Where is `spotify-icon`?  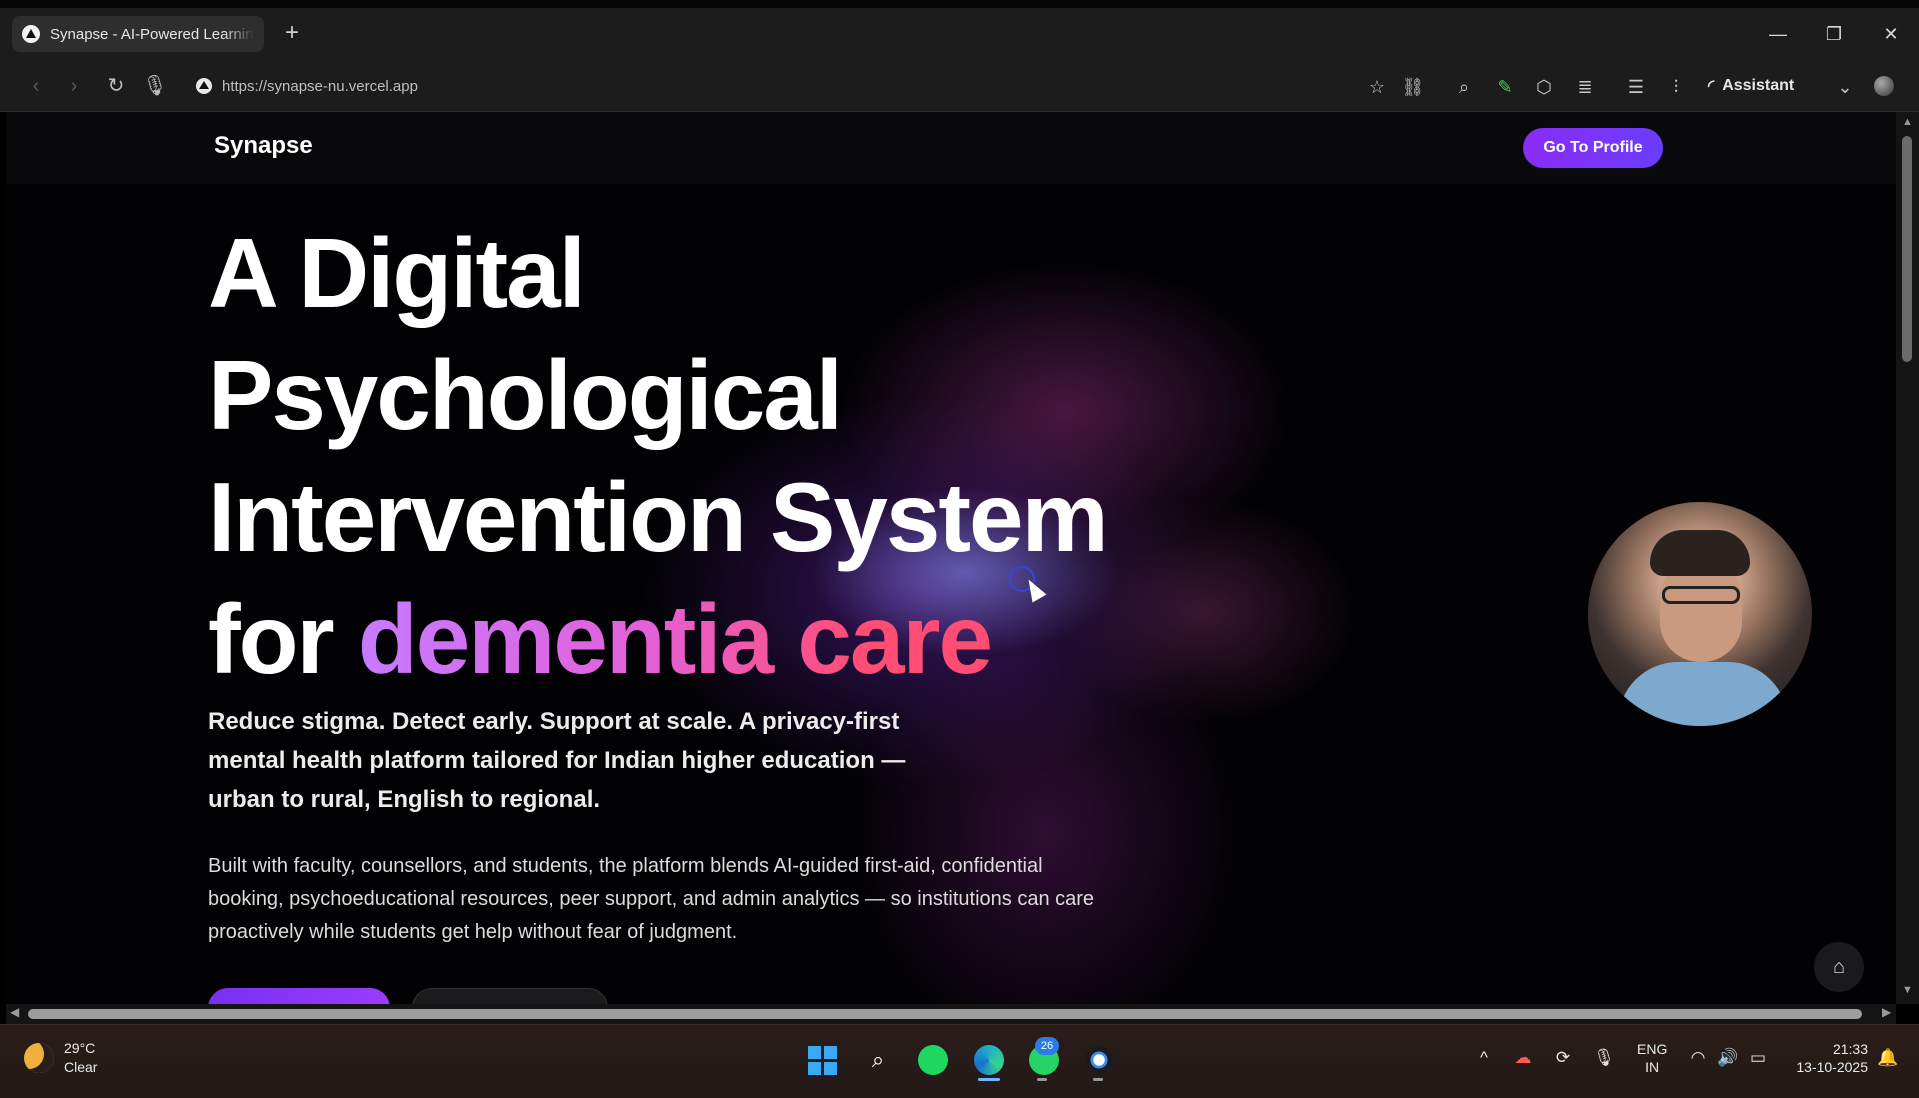 spotify-icon is located at coordinates (933, 1060).